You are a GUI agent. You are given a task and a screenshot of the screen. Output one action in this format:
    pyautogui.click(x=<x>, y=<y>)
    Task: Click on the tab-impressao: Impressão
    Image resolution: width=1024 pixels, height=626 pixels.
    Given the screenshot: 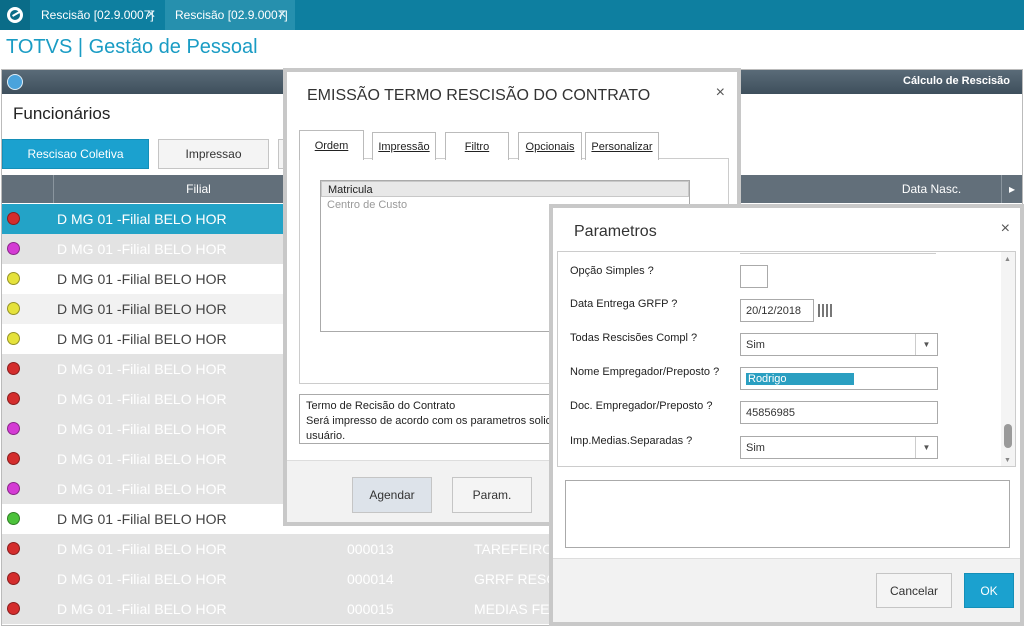 What is the action you would take?
    pyautogui.click(x=404, y=146)
    